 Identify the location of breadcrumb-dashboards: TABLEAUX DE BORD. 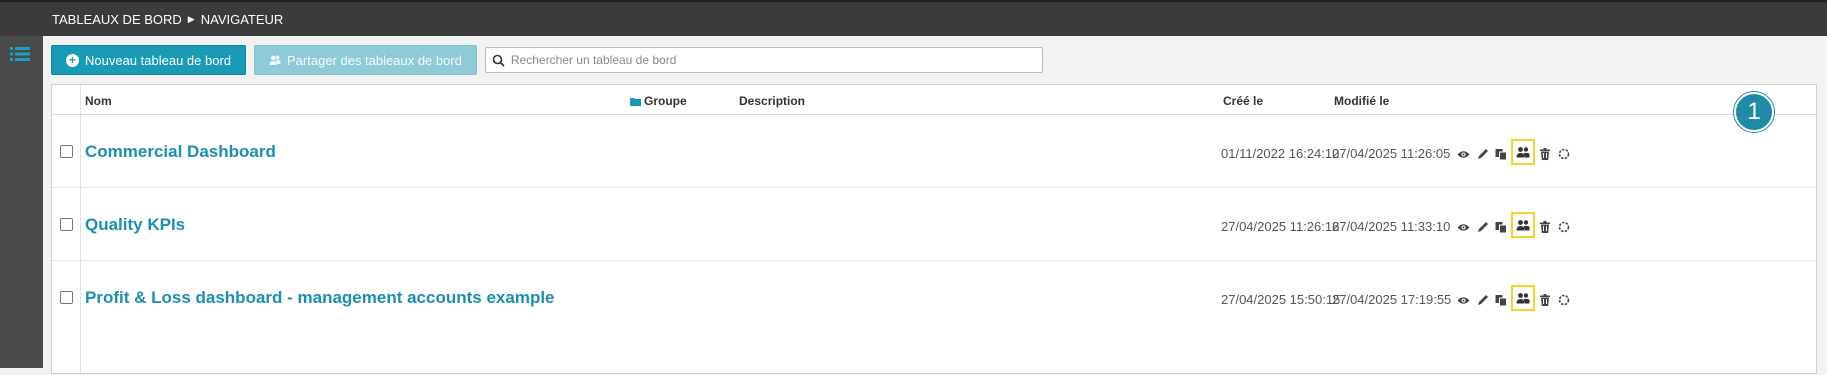
(117, 19).